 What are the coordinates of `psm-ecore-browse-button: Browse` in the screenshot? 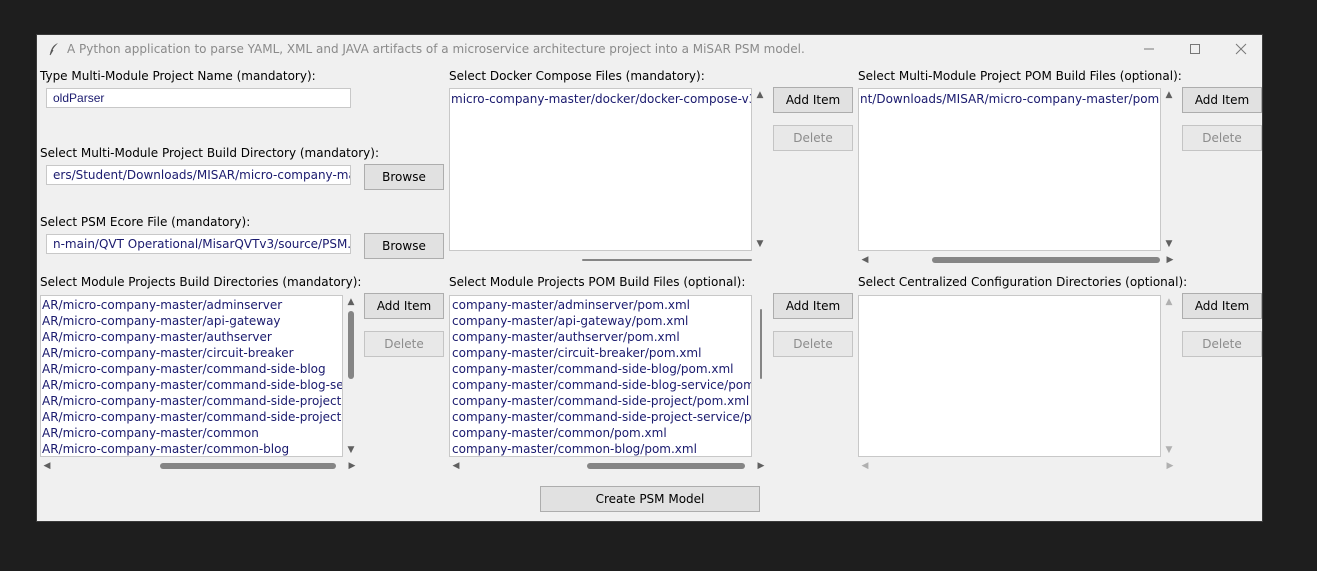 It's located at (404, 246).